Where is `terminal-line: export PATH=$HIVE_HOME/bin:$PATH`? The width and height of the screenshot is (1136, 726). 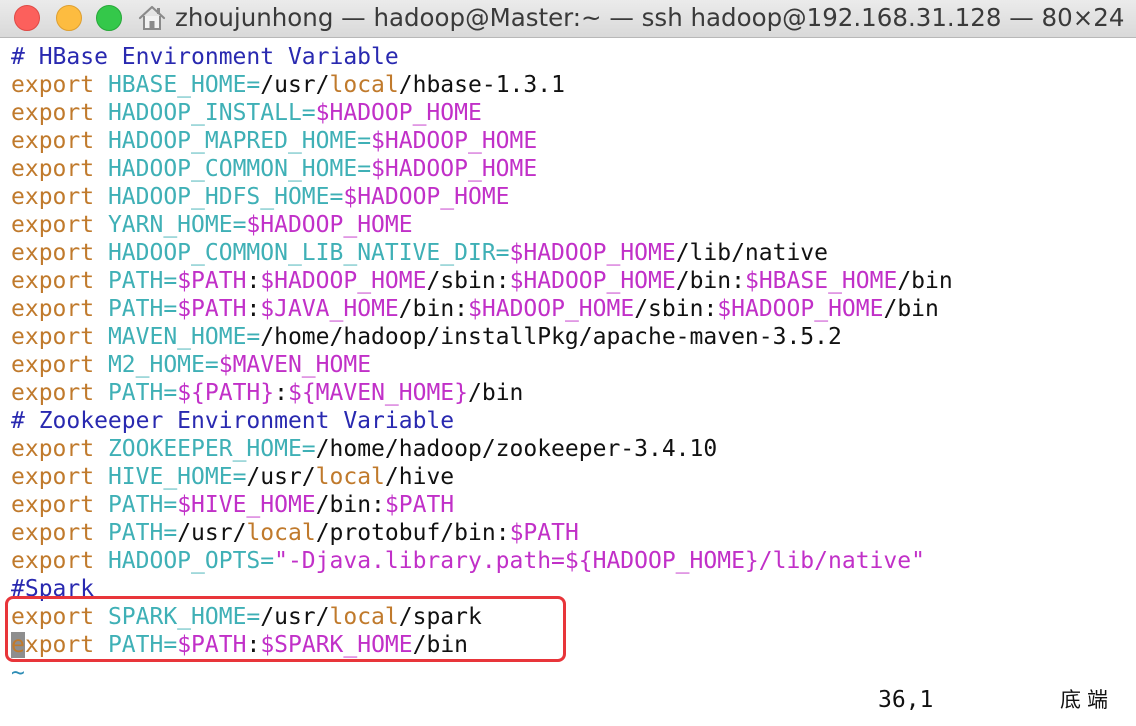
terminal-line: export PATH=$HIVE_HOME/bin:$PATH is located at coordinates (571, 505).